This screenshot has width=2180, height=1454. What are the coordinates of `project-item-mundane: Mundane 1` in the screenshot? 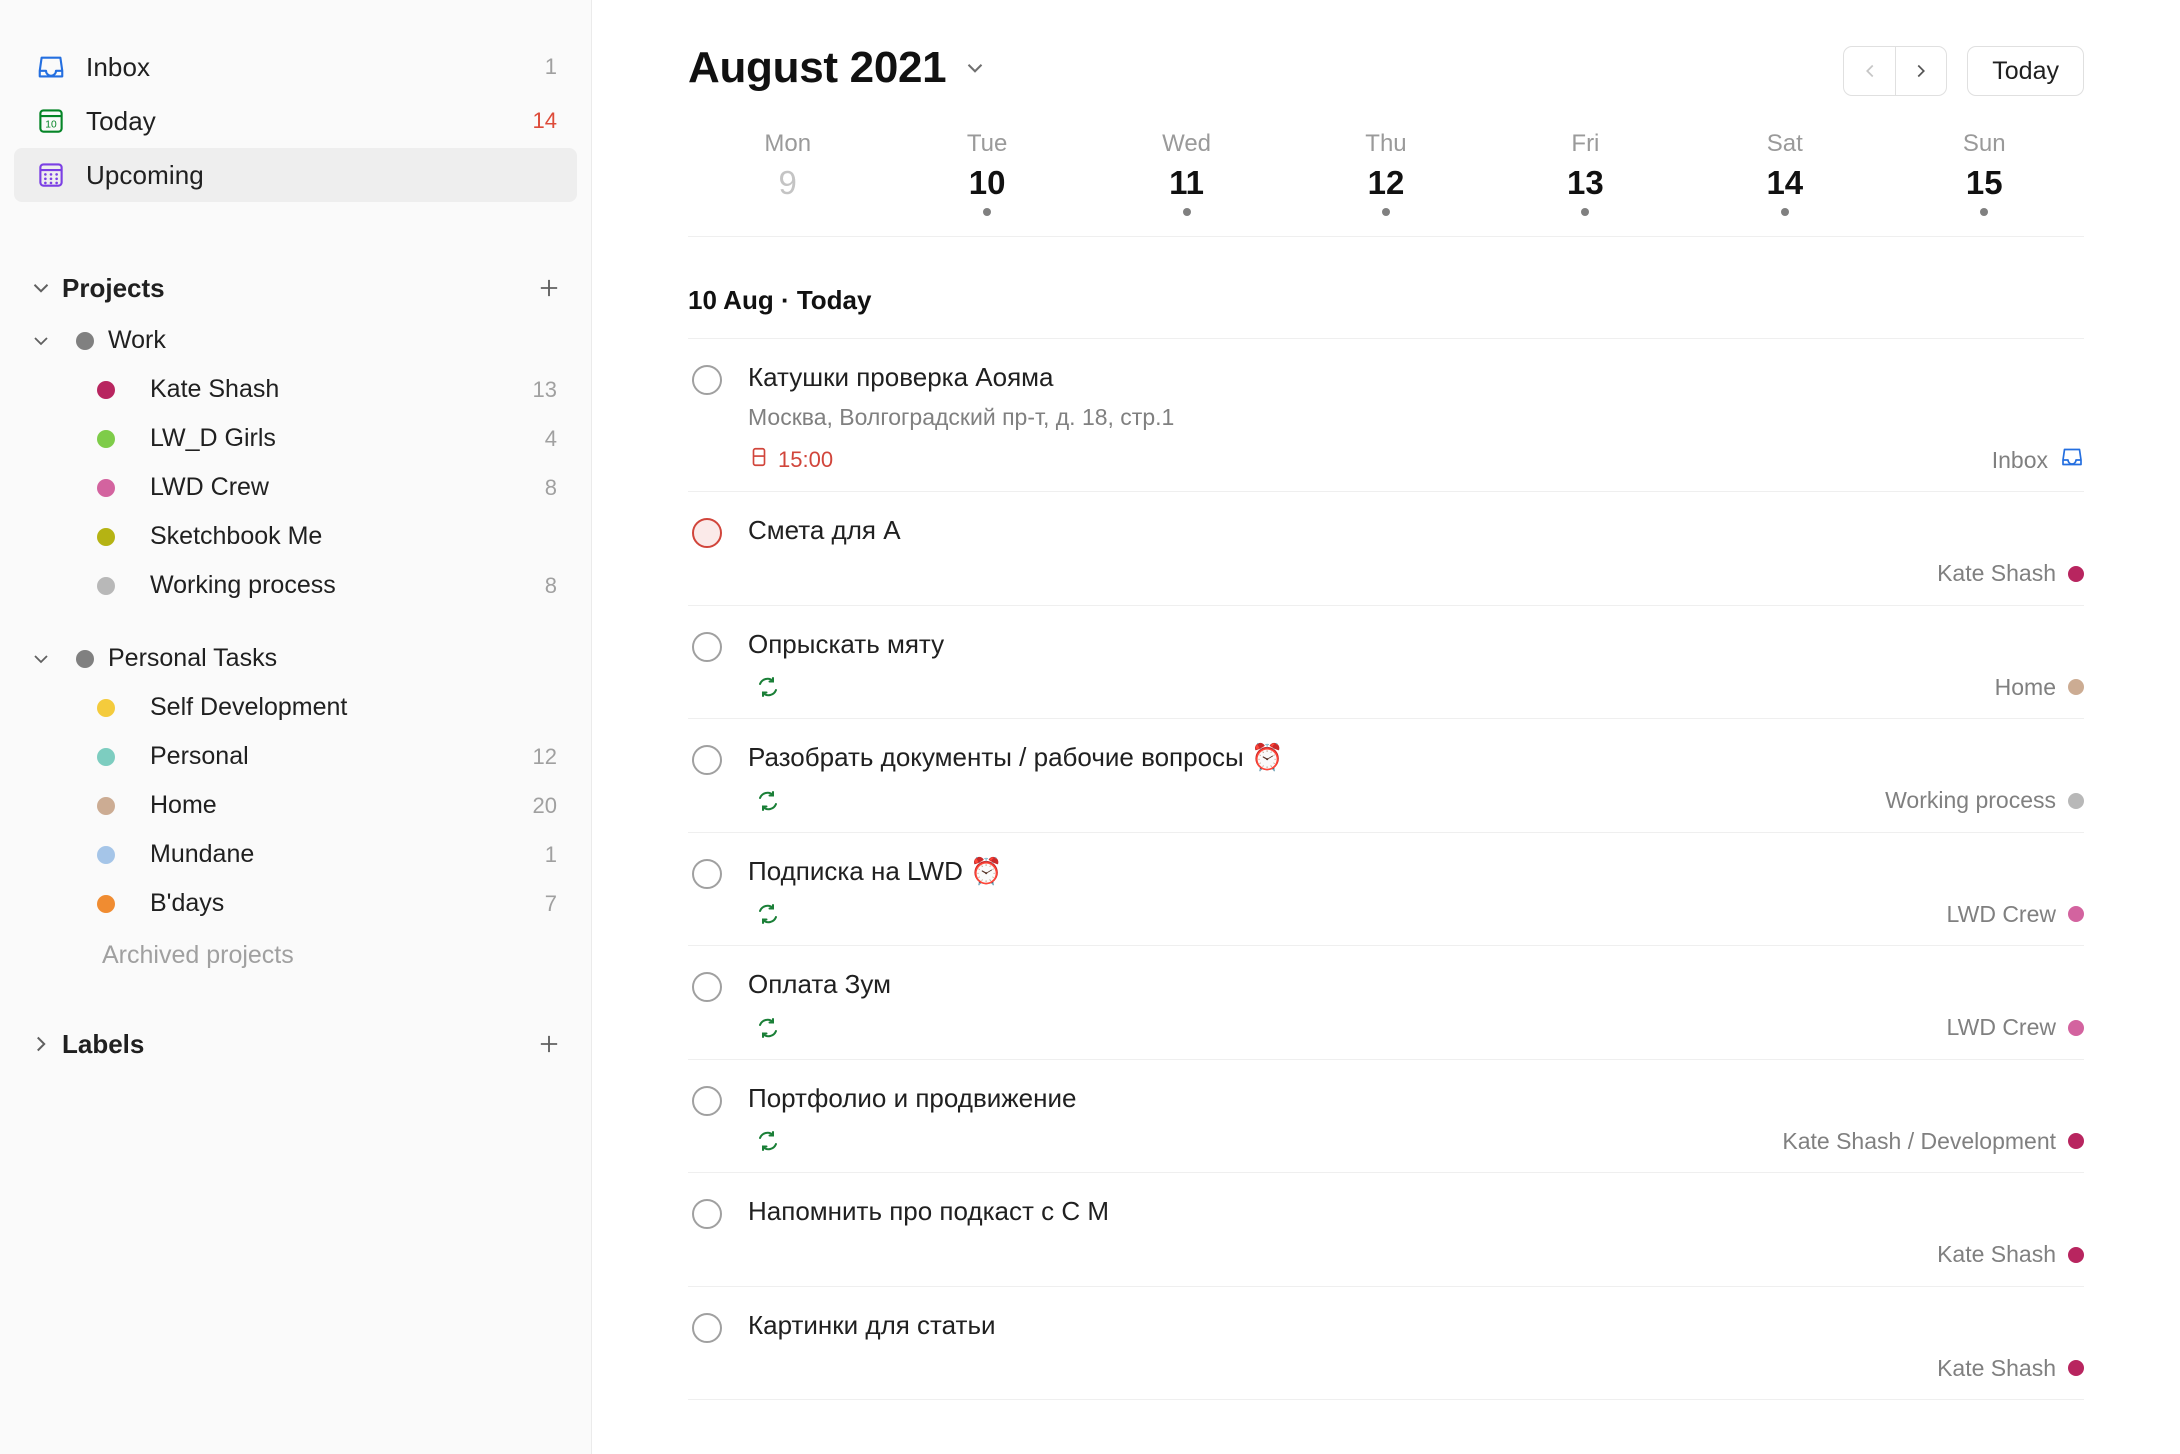 It's located at (295, 854).